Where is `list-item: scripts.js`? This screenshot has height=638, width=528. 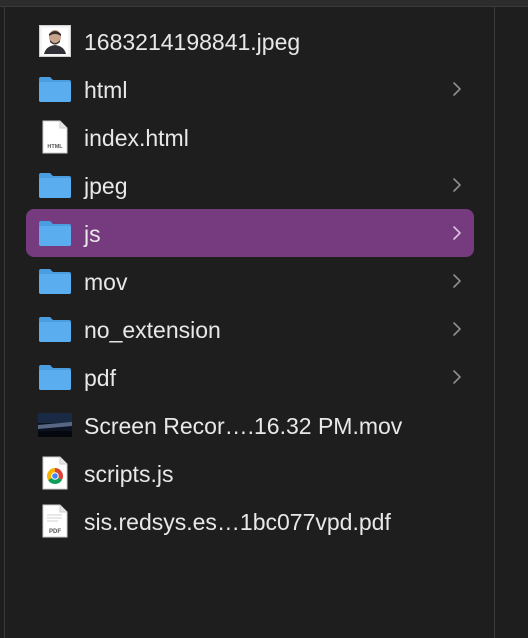 list-item: scripts.js is located at coordinates (250, 473).